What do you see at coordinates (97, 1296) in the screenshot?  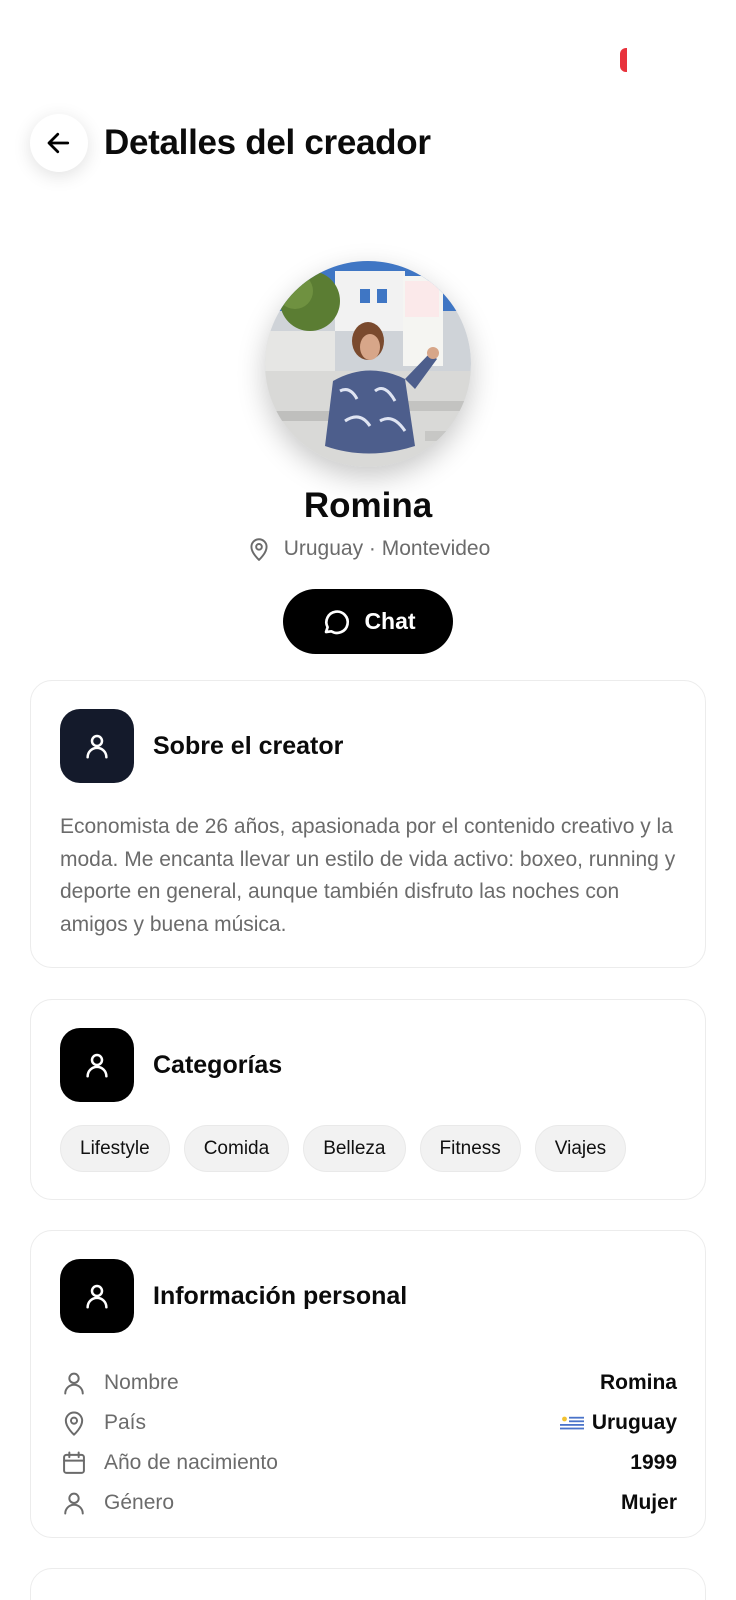 I see `personal-user-icon` at bounding box center [97, 1296].